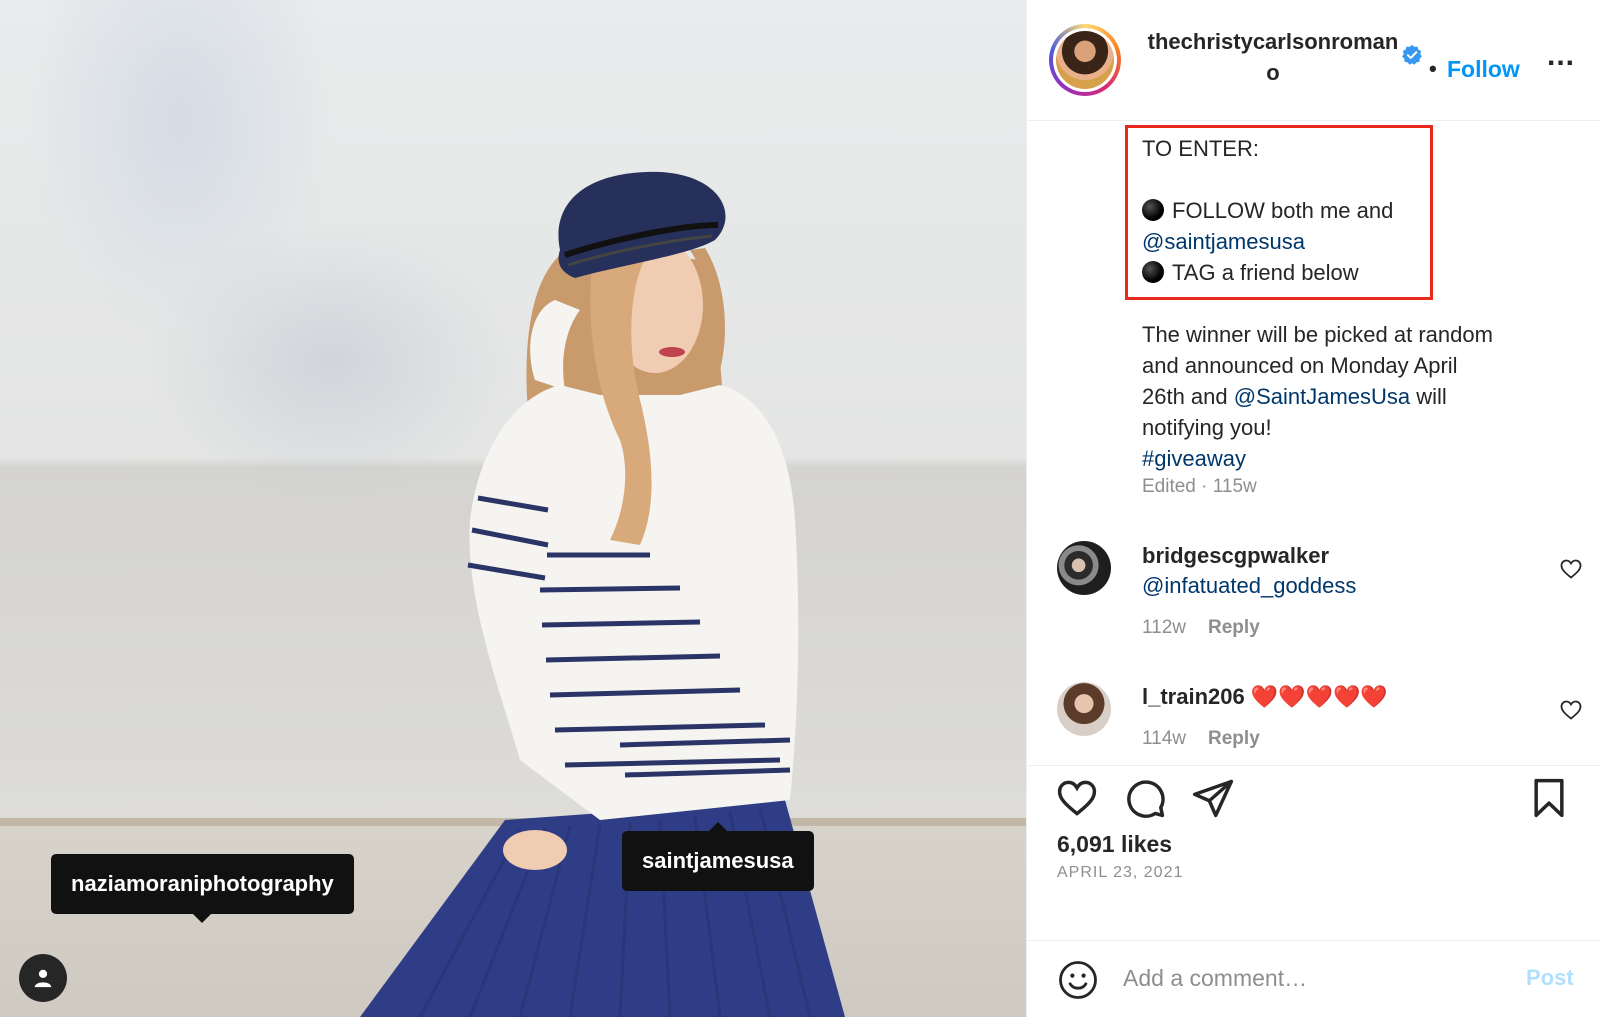  Describe the element at coordinates (1319, 696) in the screenshot. I see `comment-text: ❤️❤️❤️❤️❤️` at that location.